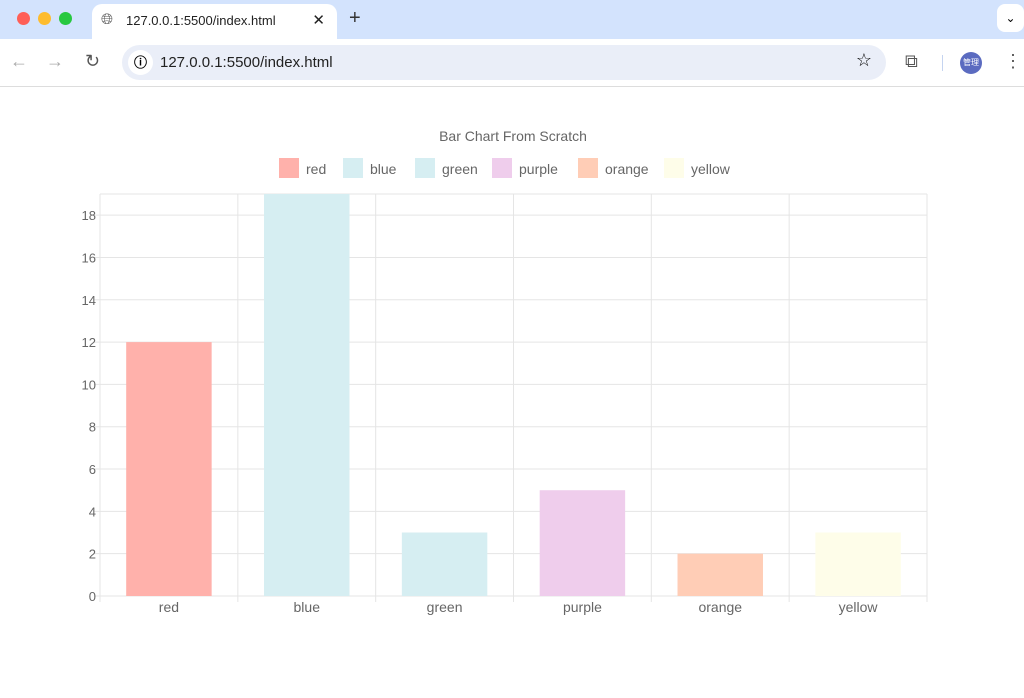 Image resolution: width=1024 pixels, height=698 pixels. What do you see at coordinates (383, 169) in the screenshot?
I see `legend-label: blue` at bounding box center [383, 169].